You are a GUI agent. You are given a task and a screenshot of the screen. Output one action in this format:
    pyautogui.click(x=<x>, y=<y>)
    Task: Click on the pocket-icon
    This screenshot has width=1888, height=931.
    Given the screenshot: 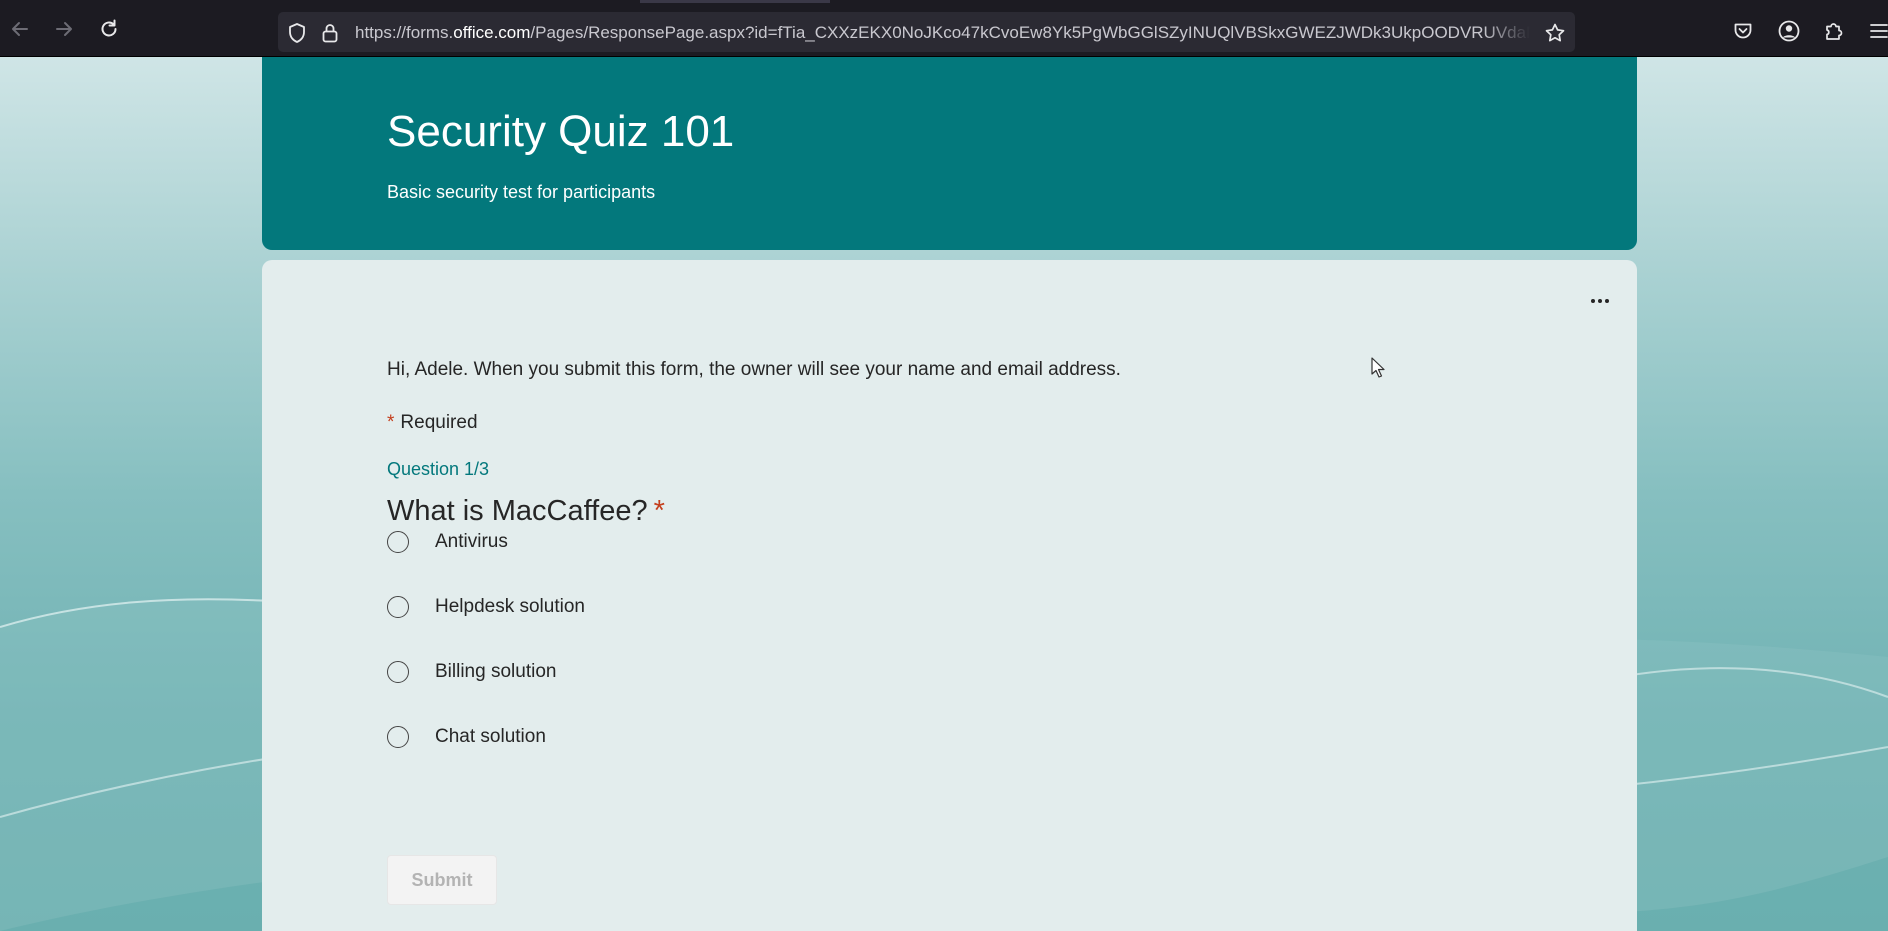 What is the action you would take?
    pyautogui.click(x=1743, y=31)
    